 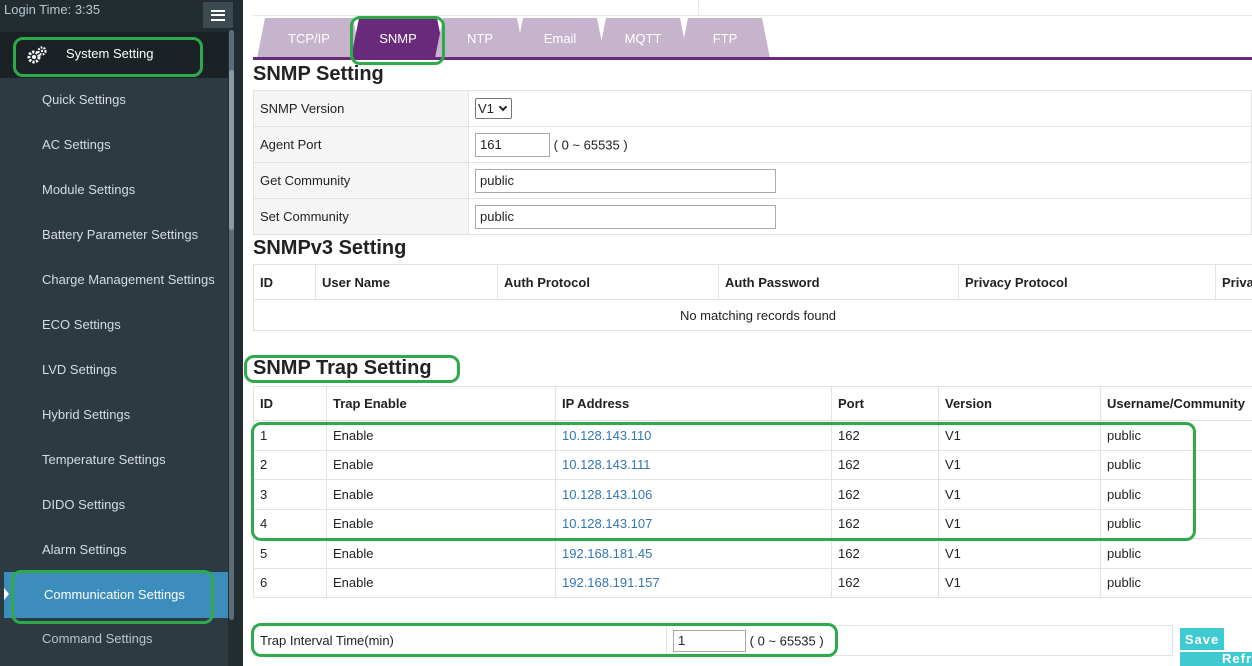 What do you see at coordinates (608, 282) in the screenshot?
I see `column-header-auth-protocol: Auth Protocol` at bounding box center [608, 282].